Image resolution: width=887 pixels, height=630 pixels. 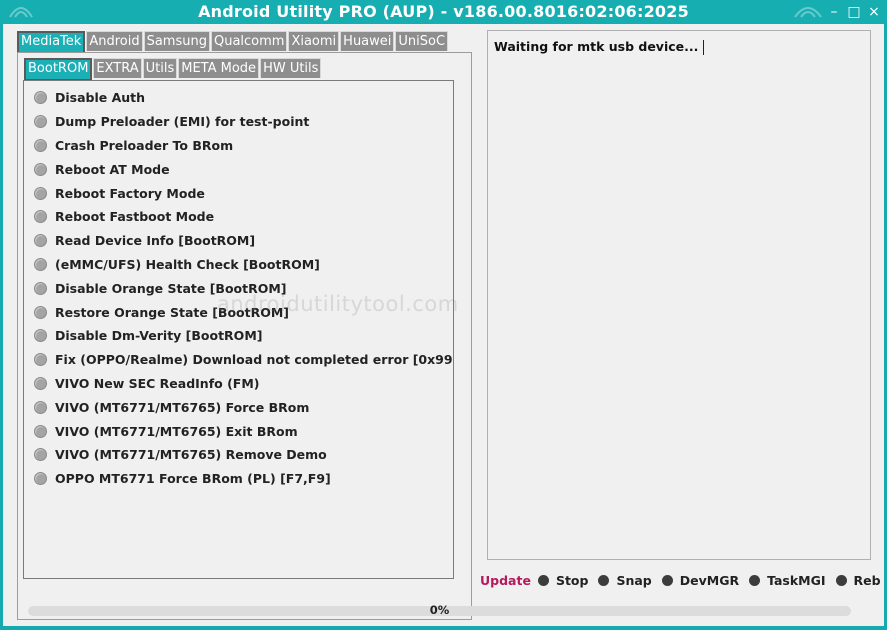 What do you see at coordinates (182, 122) in the screenshot?
I see `option-label: Dump Preloader (EMI) for test-point` at bounding box center [182, 122].